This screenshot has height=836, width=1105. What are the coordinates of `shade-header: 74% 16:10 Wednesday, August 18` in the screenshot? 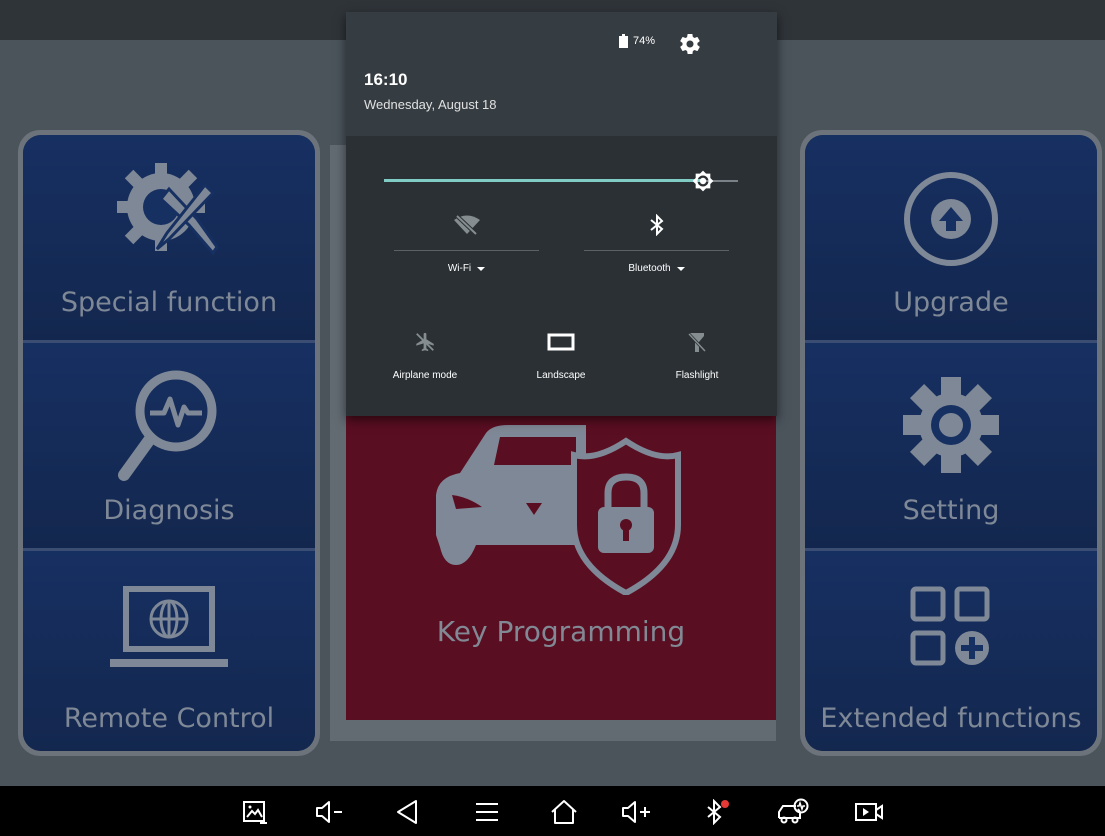 It's located at (561, 74).